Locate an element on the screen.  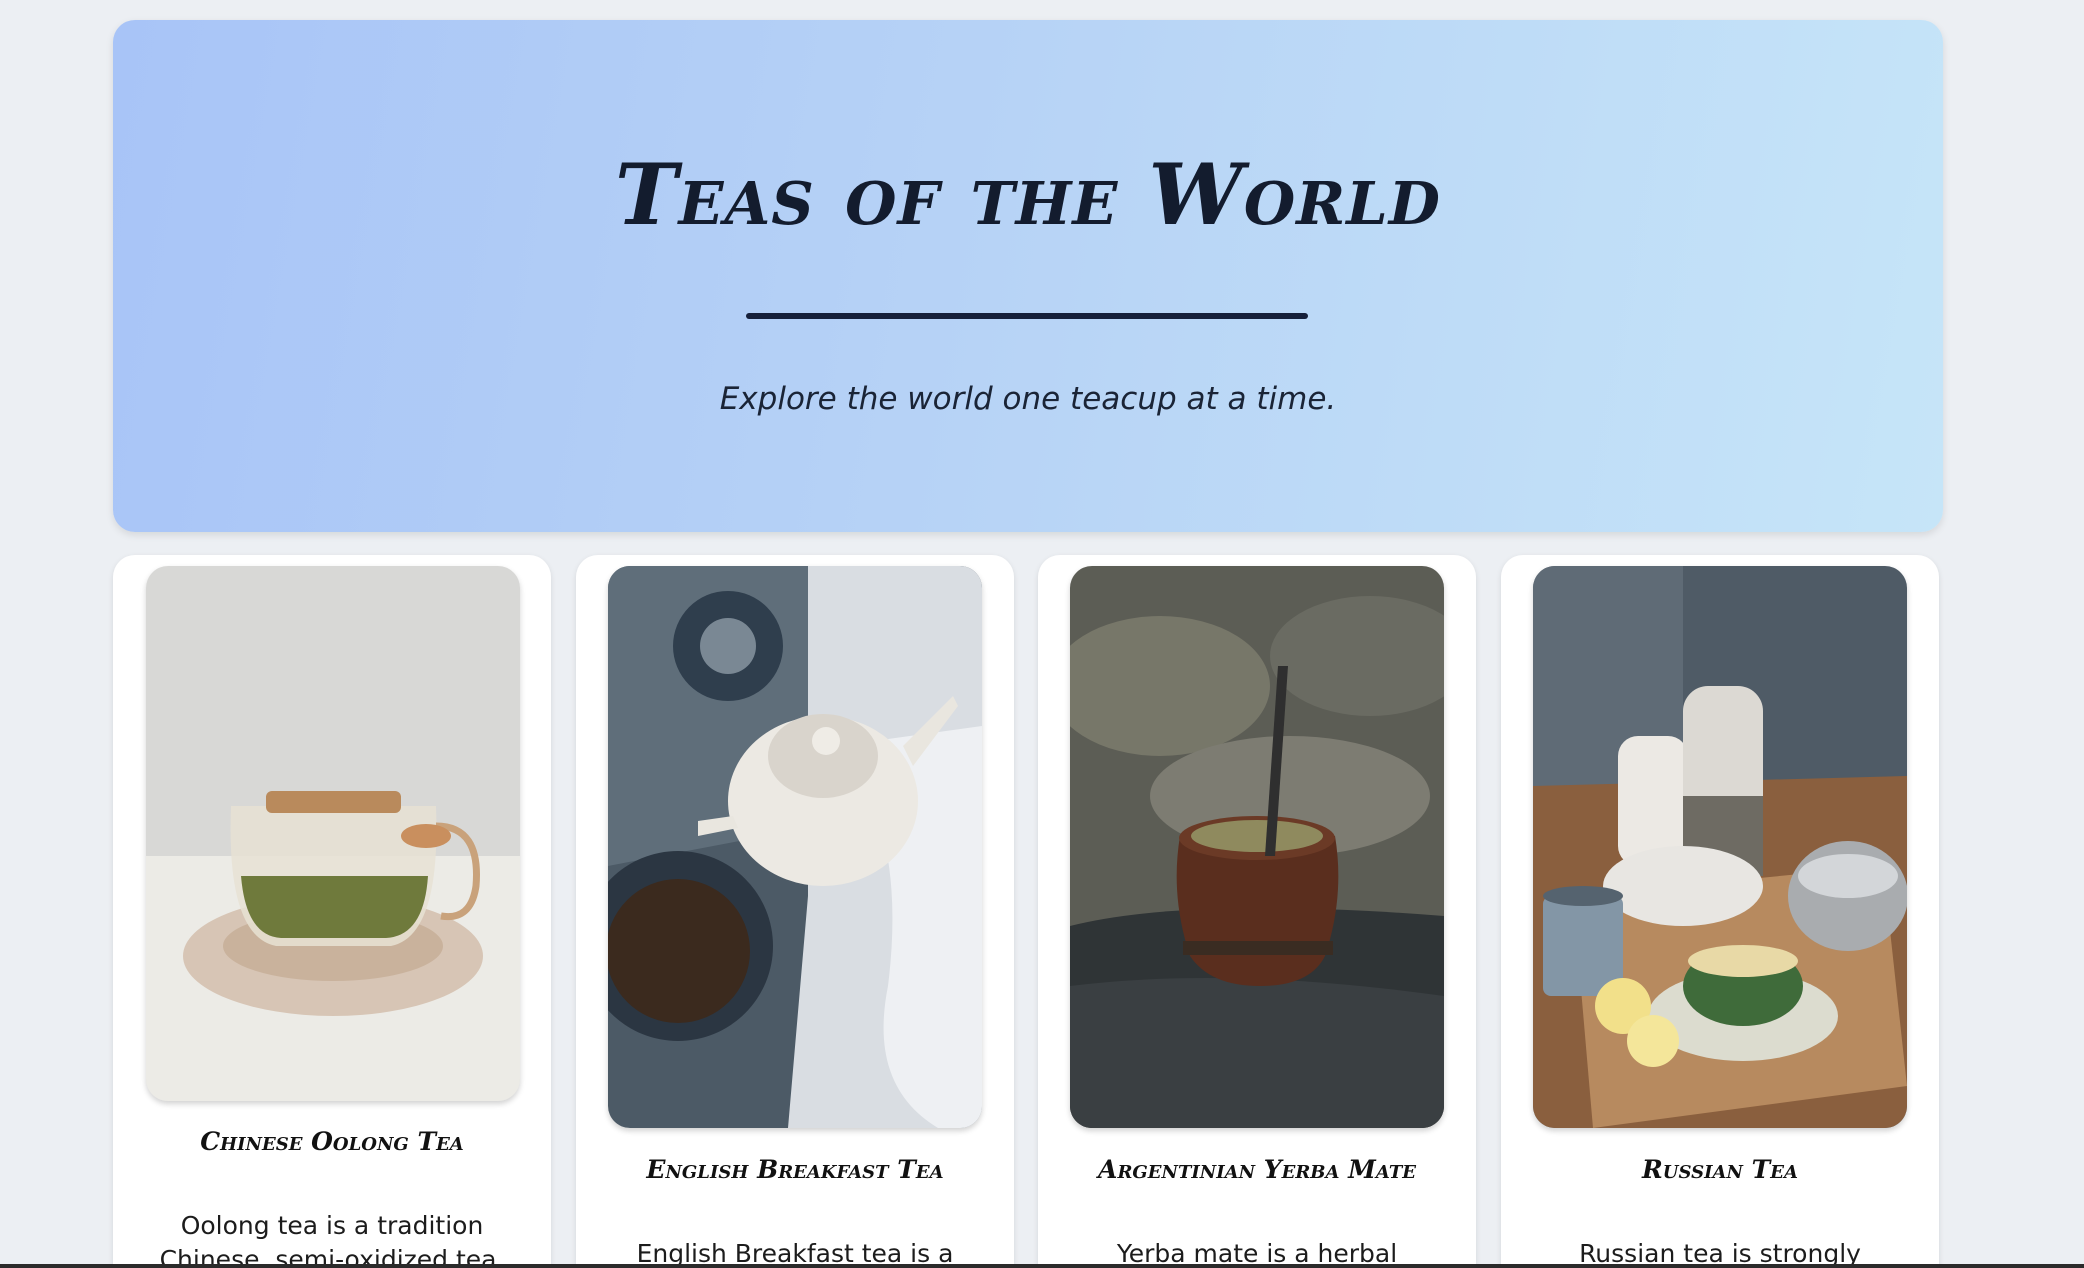
english-breakfast-photo is located at coordinates (795, 847).